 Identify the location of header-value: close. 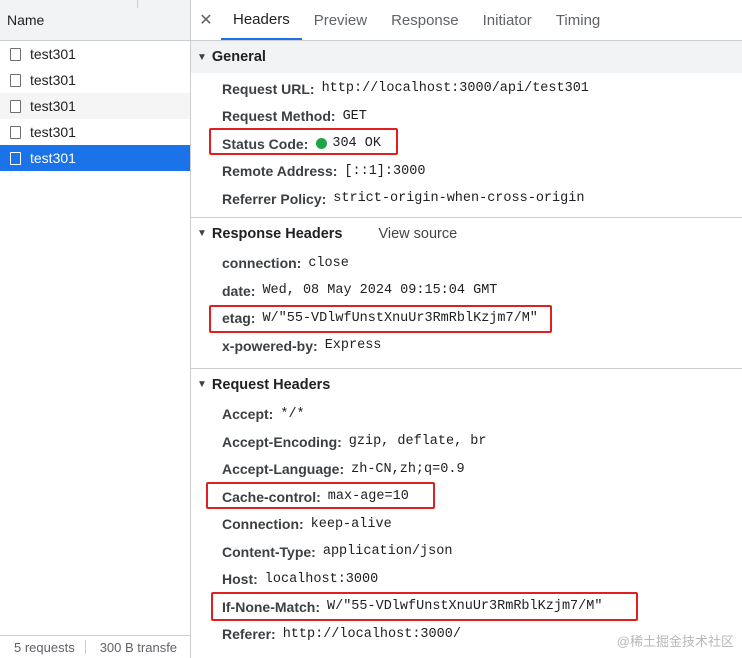
(328, 263).